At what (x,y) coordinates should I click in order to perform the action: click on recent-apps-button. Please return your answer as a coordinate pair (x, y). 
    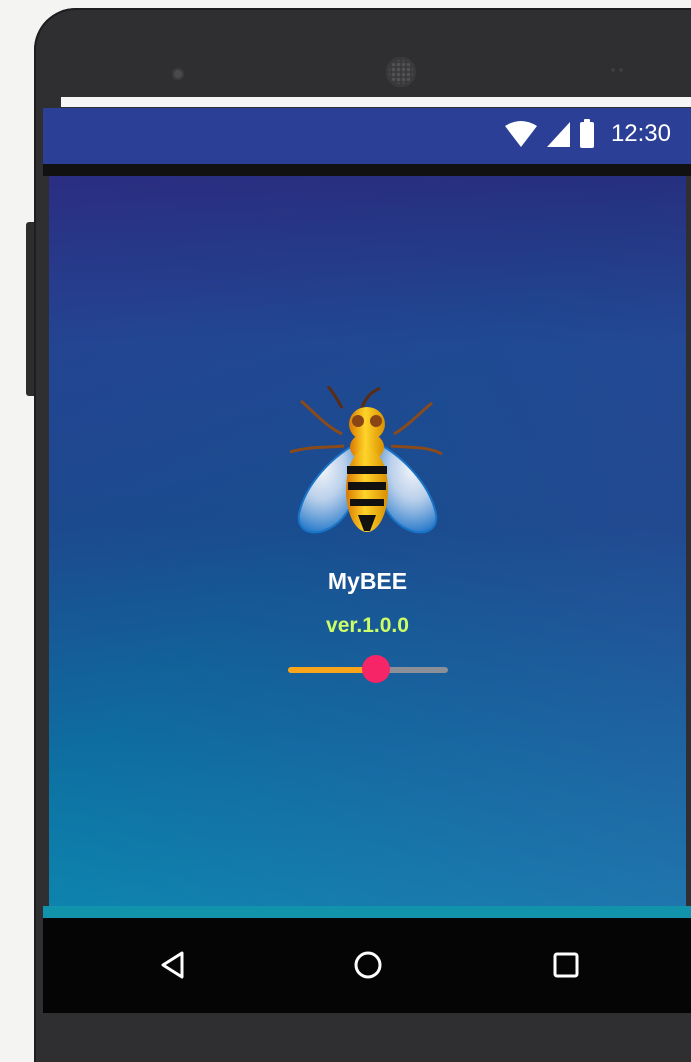
    Looking at the image, I should click on (566, 965).